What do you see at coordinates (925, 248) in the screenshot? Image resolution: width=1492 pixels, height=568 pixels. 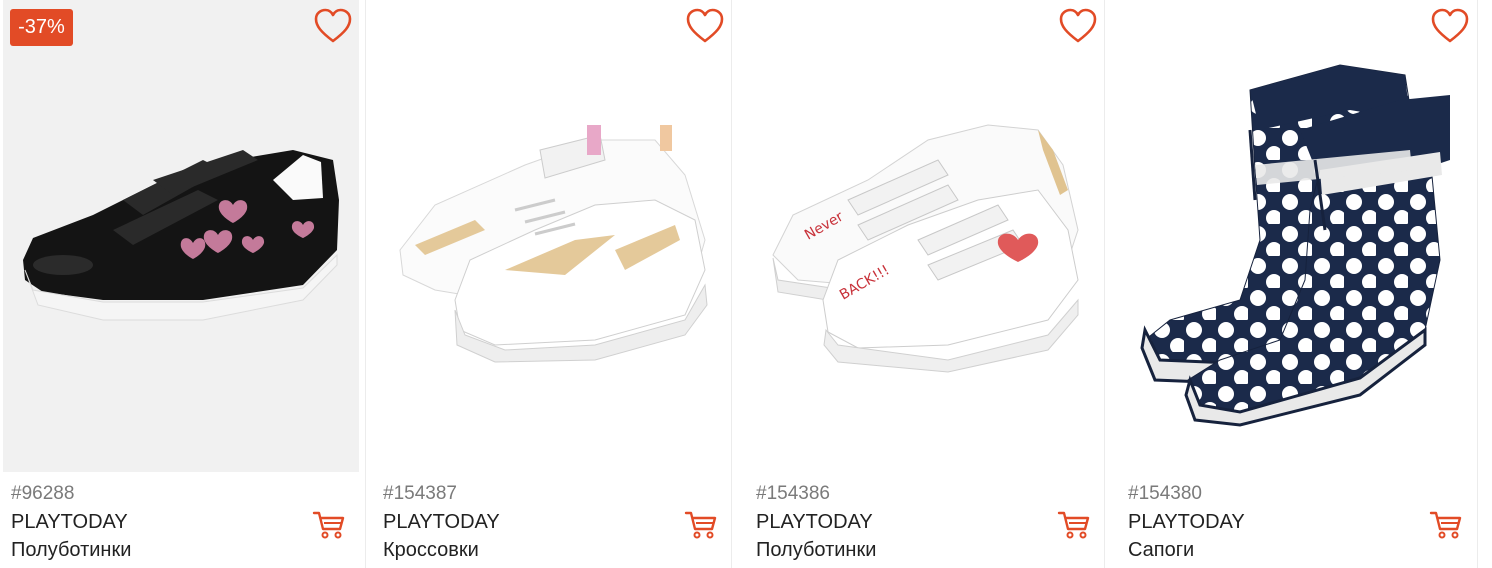 I see `white-low-shoe-image: Never BACK!!!` at bounding box center [925, 248].